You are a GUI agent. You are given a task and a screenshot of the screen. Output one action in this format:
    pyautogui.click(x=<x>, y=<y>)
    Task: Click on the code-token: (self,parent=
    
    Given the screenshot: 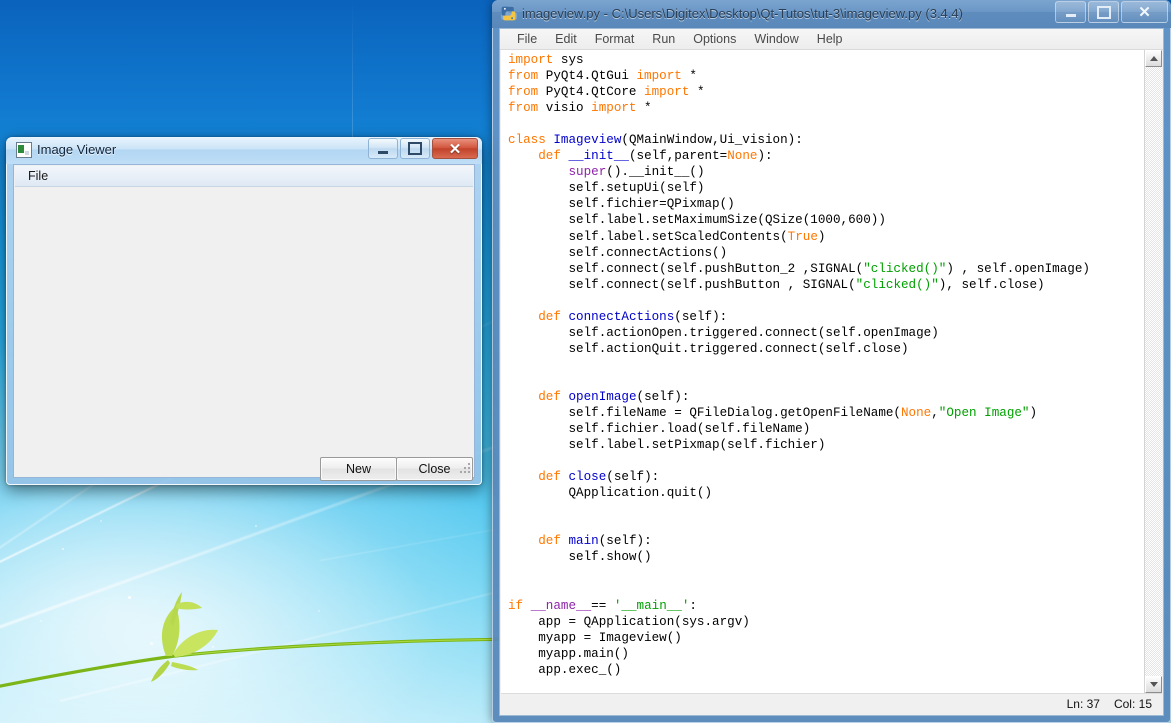 What is the action you would take?
    pyautogui.click(x=678, y=156)
    